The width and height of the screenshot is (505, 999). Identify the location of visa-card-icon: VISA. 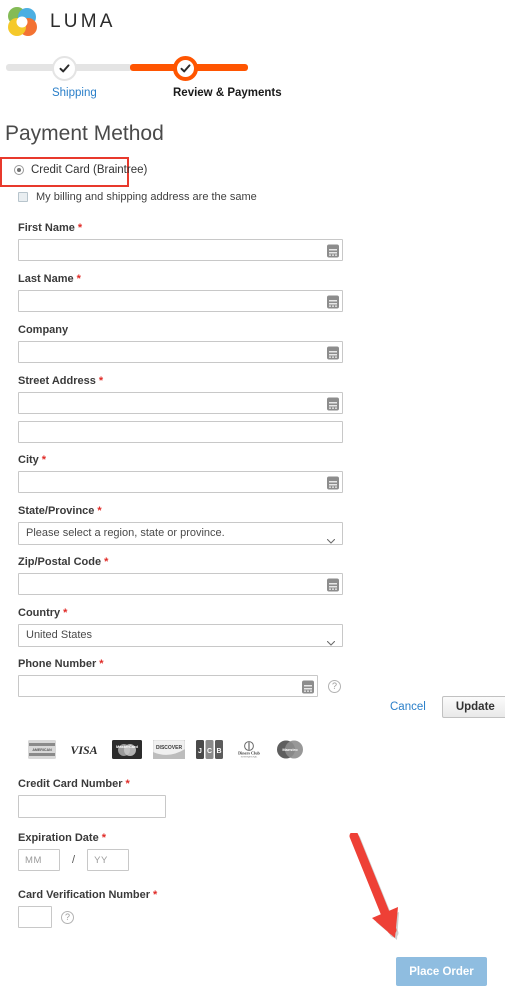
(84, 749).